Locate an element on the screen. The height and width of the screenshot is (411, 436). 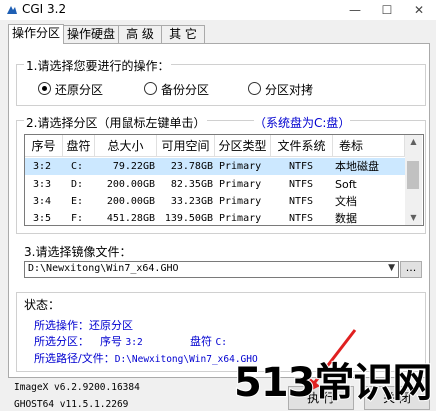
system-drive-note: （系统盘为C:盘） is located at coordinates (302, 122).